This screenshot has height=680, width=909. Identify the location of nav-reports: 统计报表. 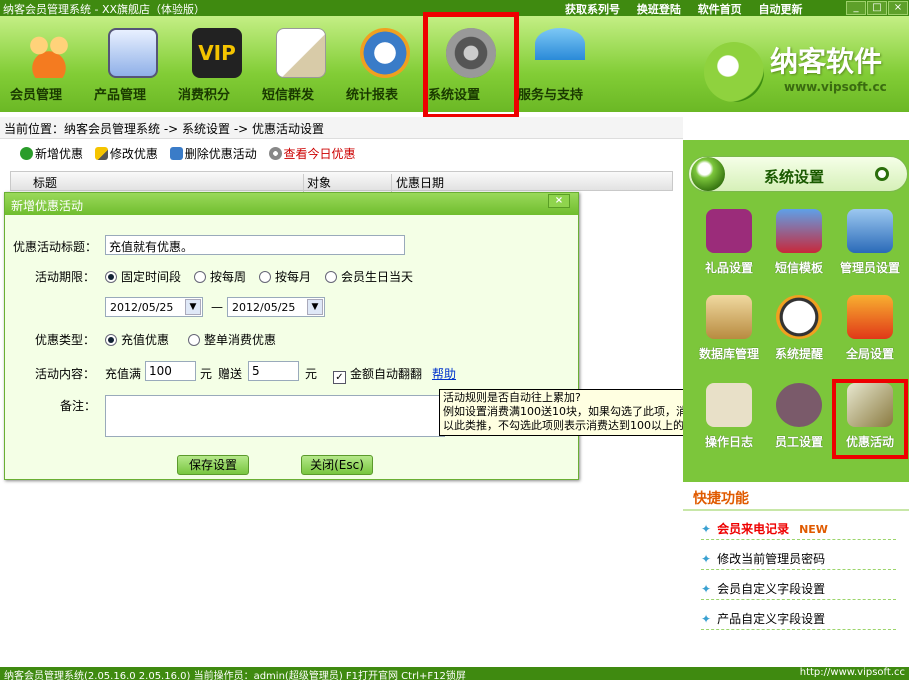
(385, 68).